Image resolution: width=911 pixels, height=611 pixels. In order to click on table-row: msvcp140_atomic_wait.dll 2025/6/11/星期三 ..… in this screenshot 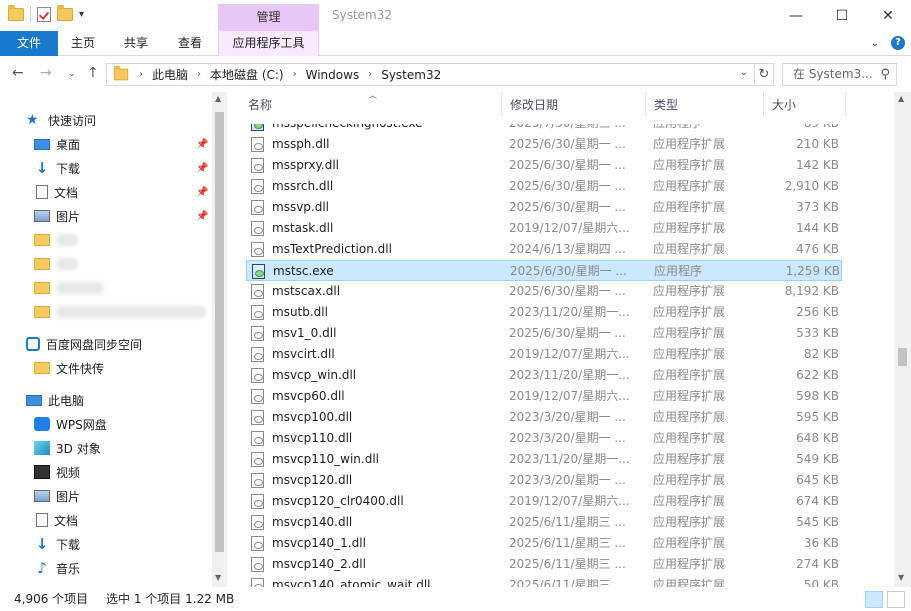, I will do `click(544, 581)`.